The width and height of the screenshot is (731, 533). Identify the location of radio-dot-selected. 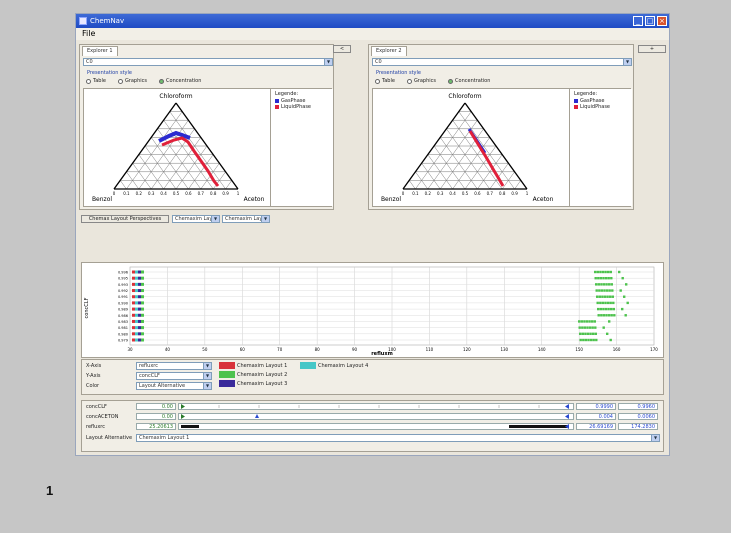
(162, 81).